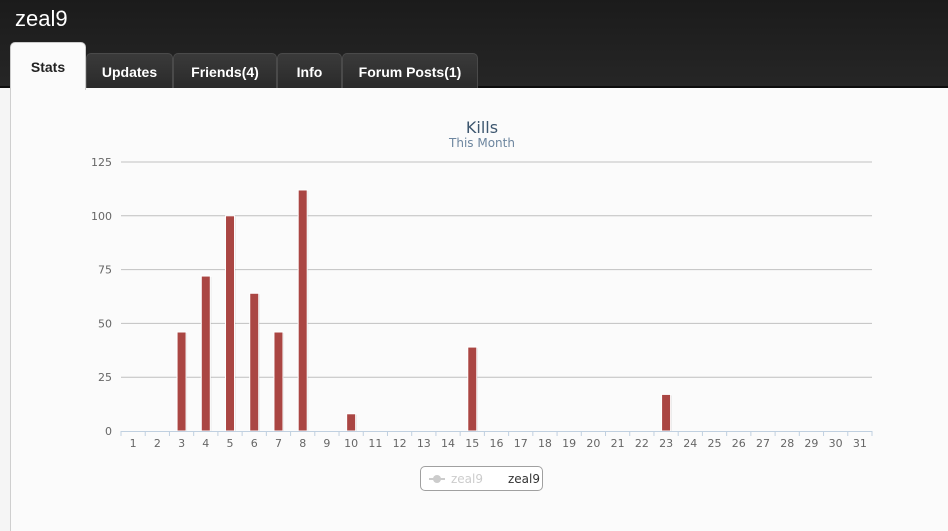  I want to click on x-tick-label: 22, so click(642, 443).